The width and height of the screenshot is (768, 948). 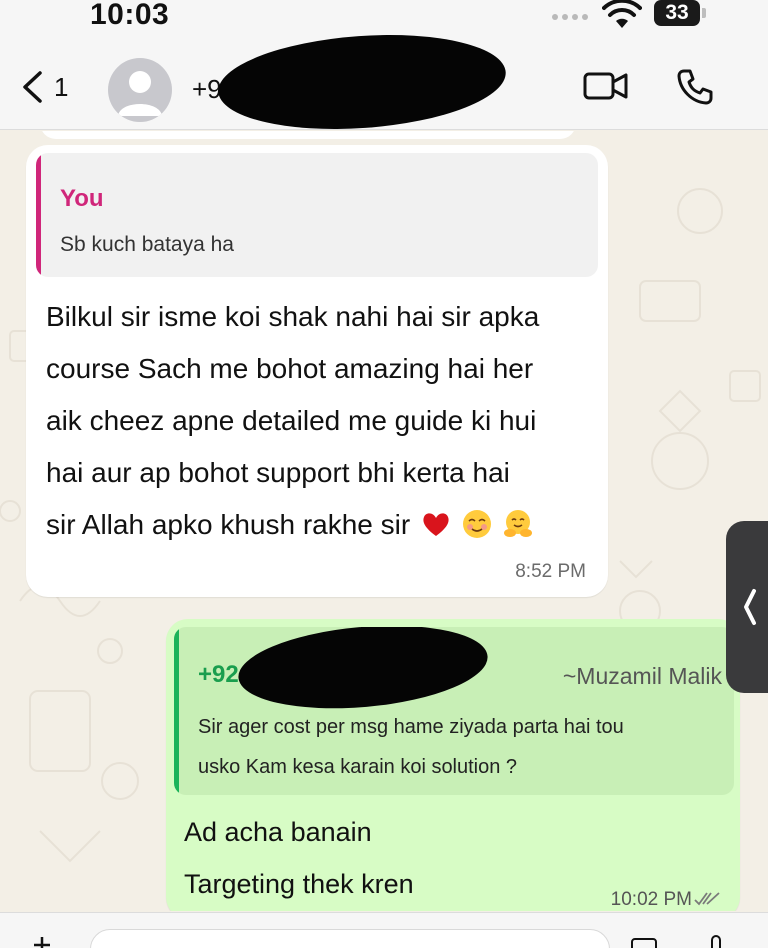 I want to click on message-input, so click(x=350, y=938).